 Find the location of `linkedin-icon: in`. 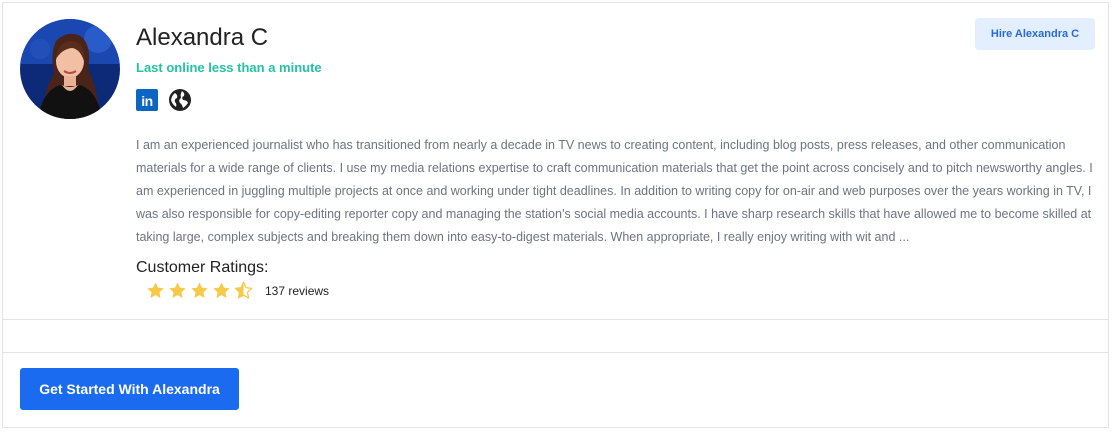

linkedin-icon: in is located at coordinates (147, 100).